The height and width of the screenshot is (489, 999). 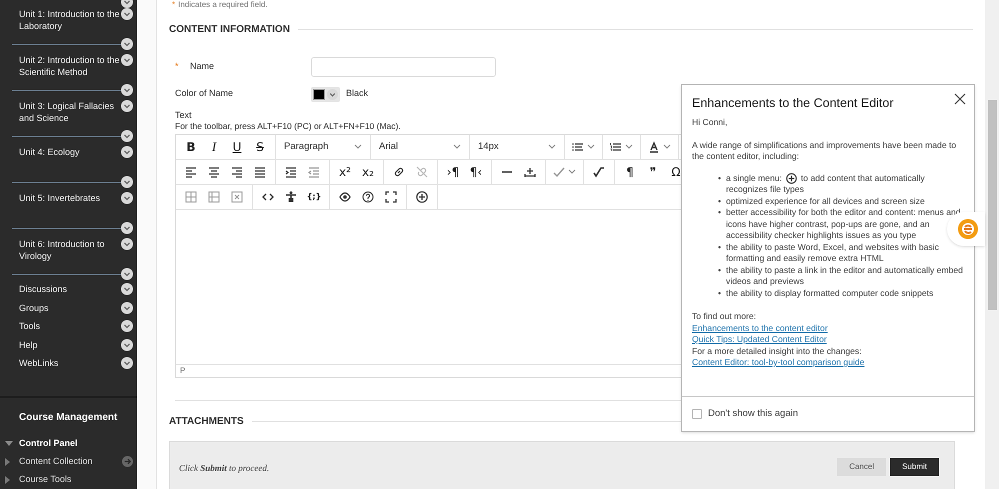 I want to click on submit-button: Submit, so click(x=914, y=467).